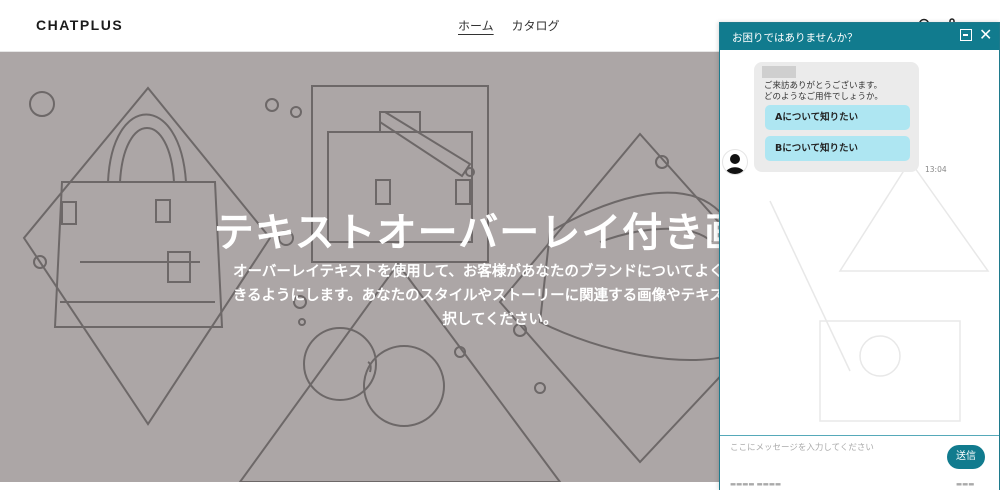 The image size is (1000, 490). I want to click on glasses-left-lens, so click(340, 364).